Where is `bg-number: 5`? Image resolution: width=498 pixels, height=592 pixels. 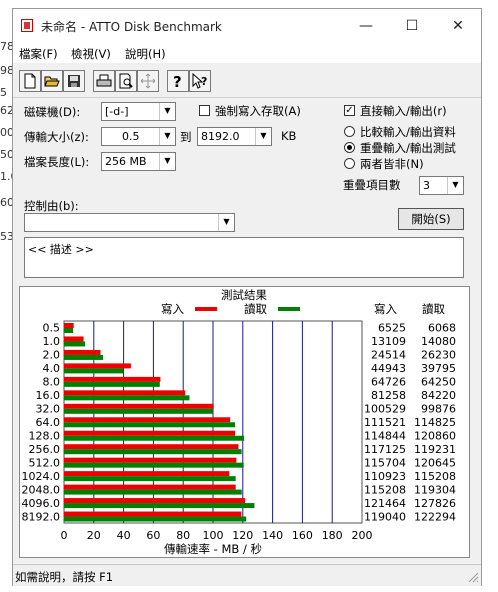 bg-number: 5 is located at coordinates (3, 92).